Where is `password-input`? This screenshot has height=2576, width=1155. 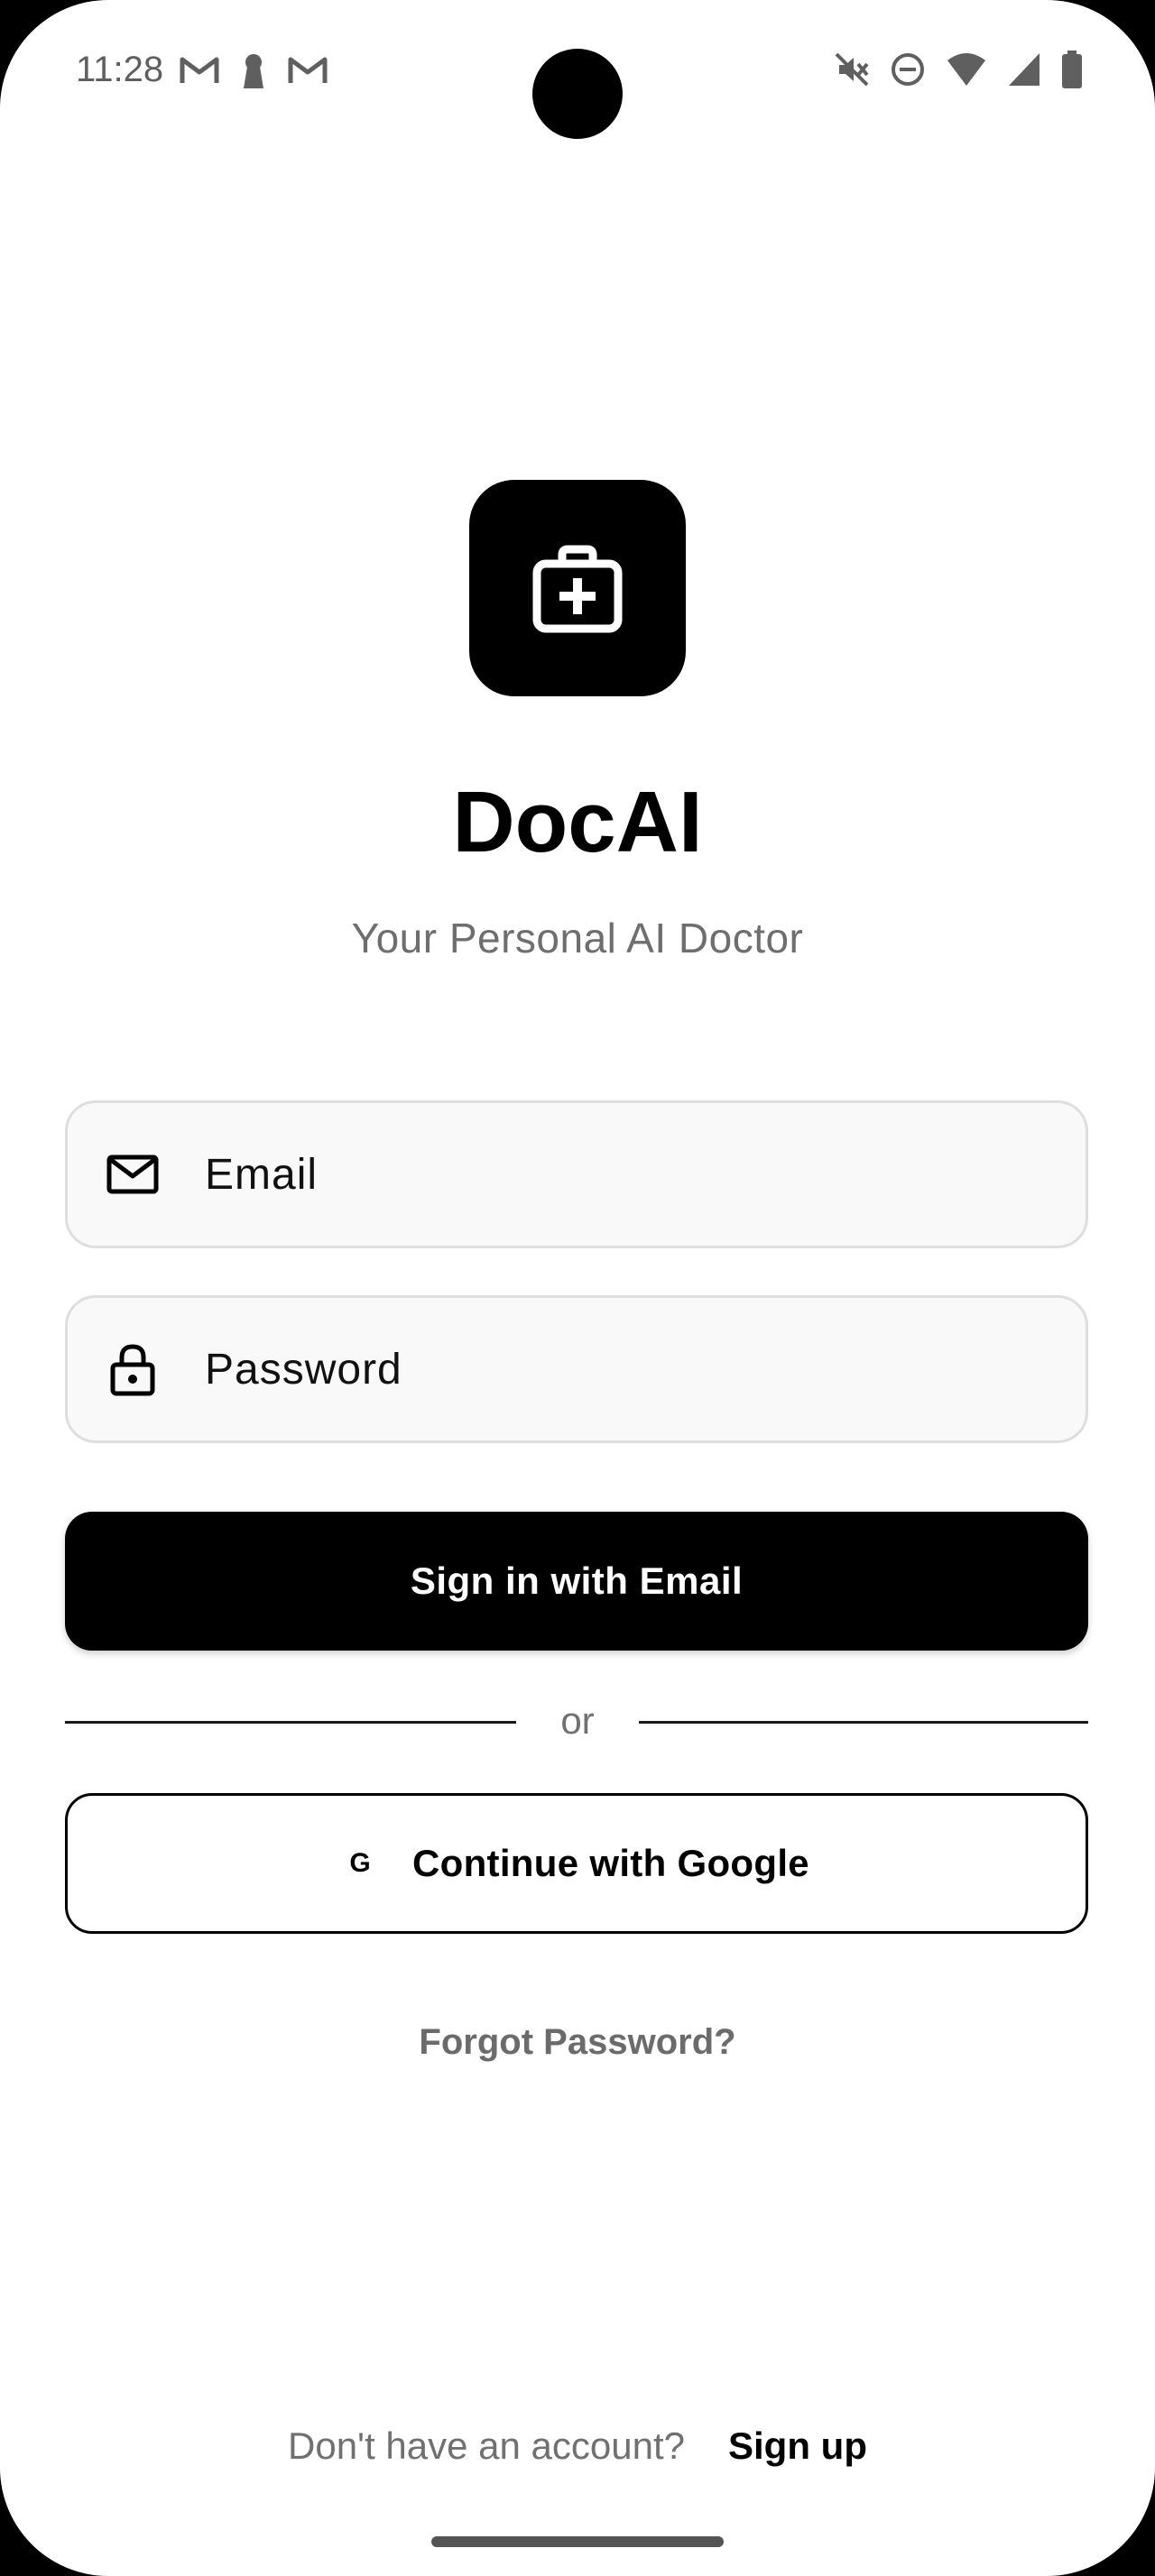
password-input is located at coordinates (629, 1369).